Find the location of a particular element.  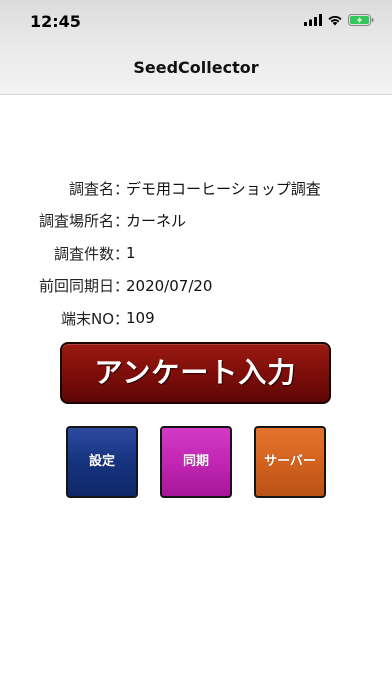

info-row-count: 調査件数 ： 1 is located at coordinates (196, 253).